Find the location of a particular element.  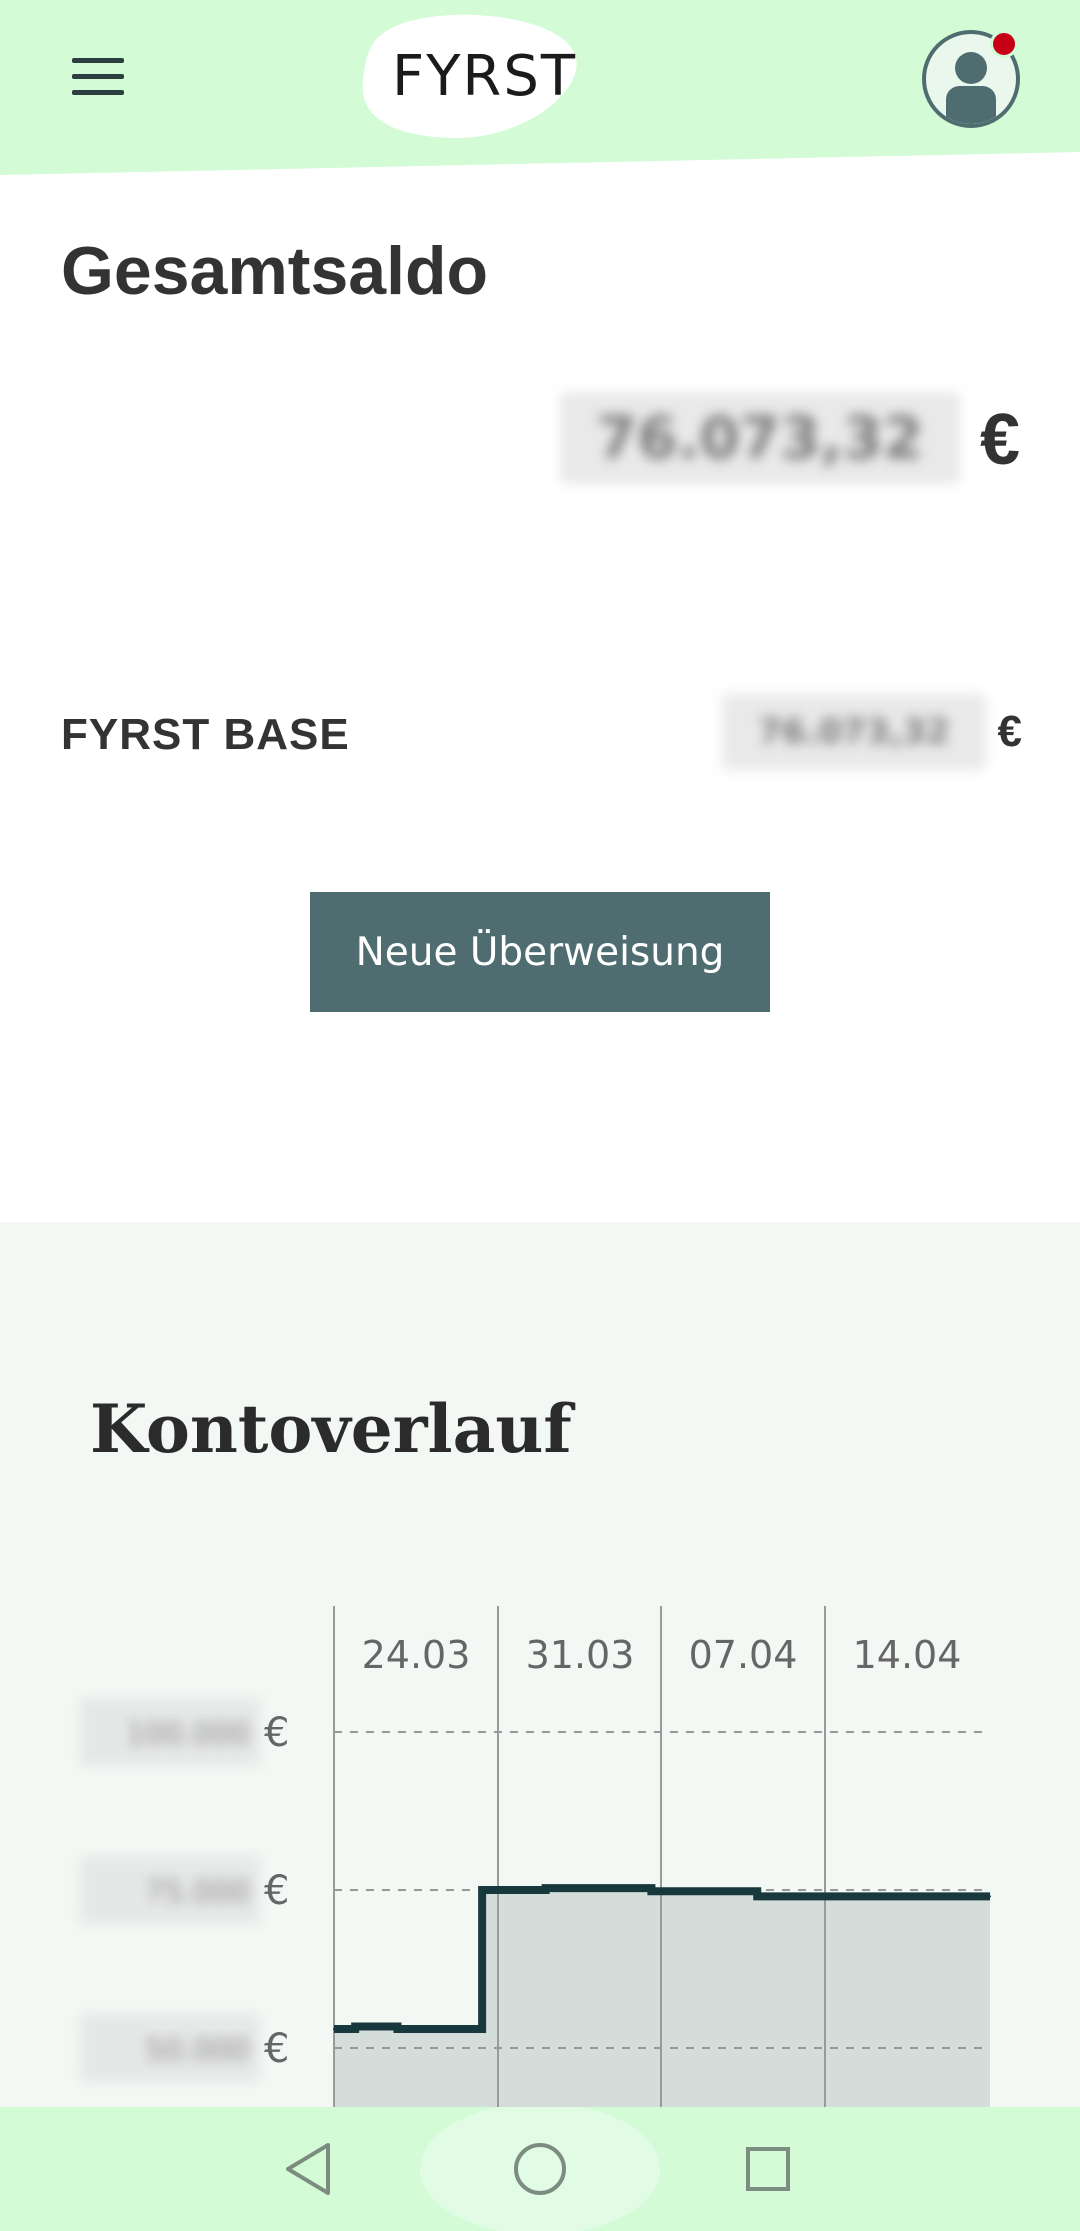

system-navigation-bar is located at coordinates (540, 2169).